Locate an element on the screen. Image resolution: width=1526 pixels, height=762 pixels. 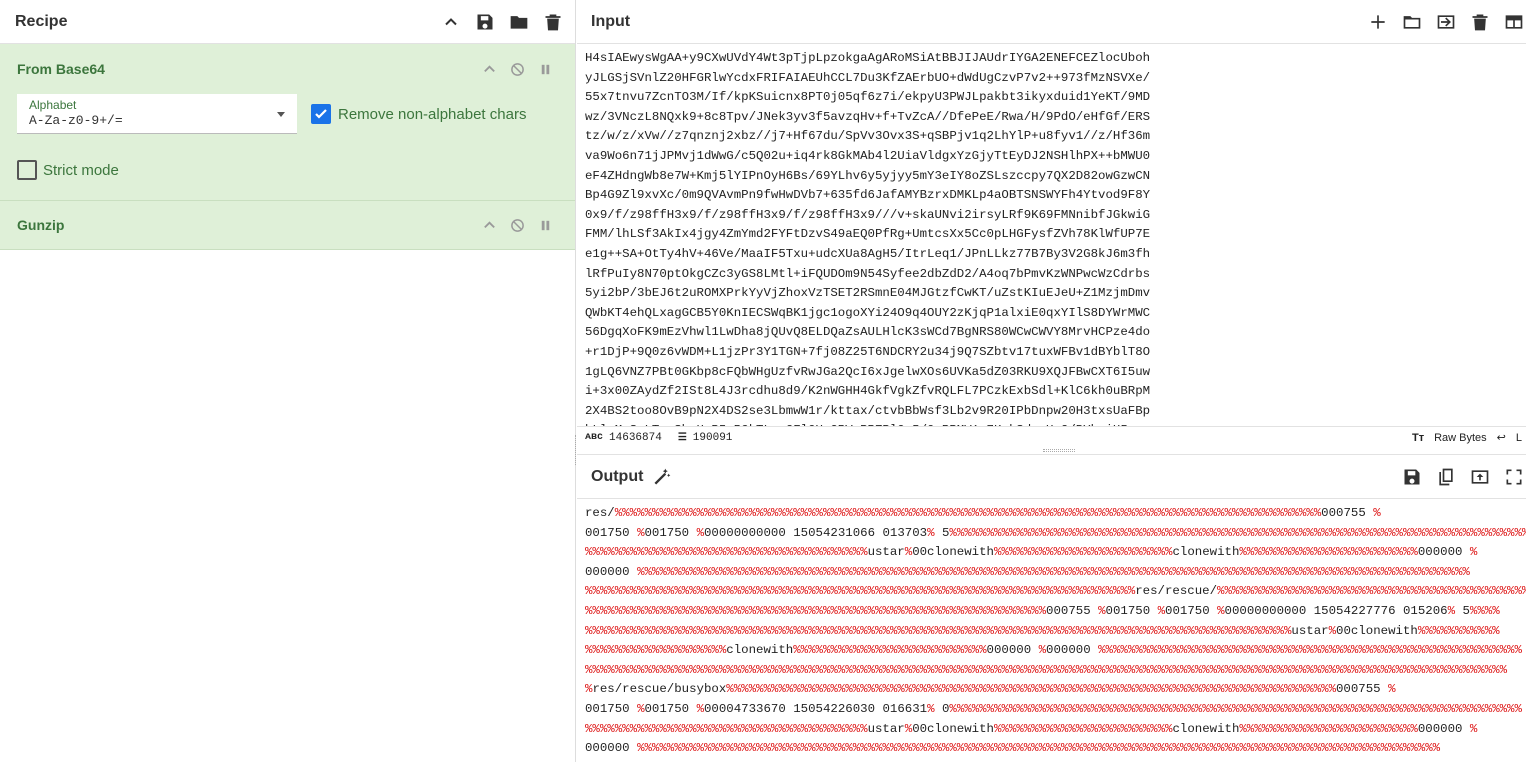
open-folder-icon is located at coordinates (1412, 22).